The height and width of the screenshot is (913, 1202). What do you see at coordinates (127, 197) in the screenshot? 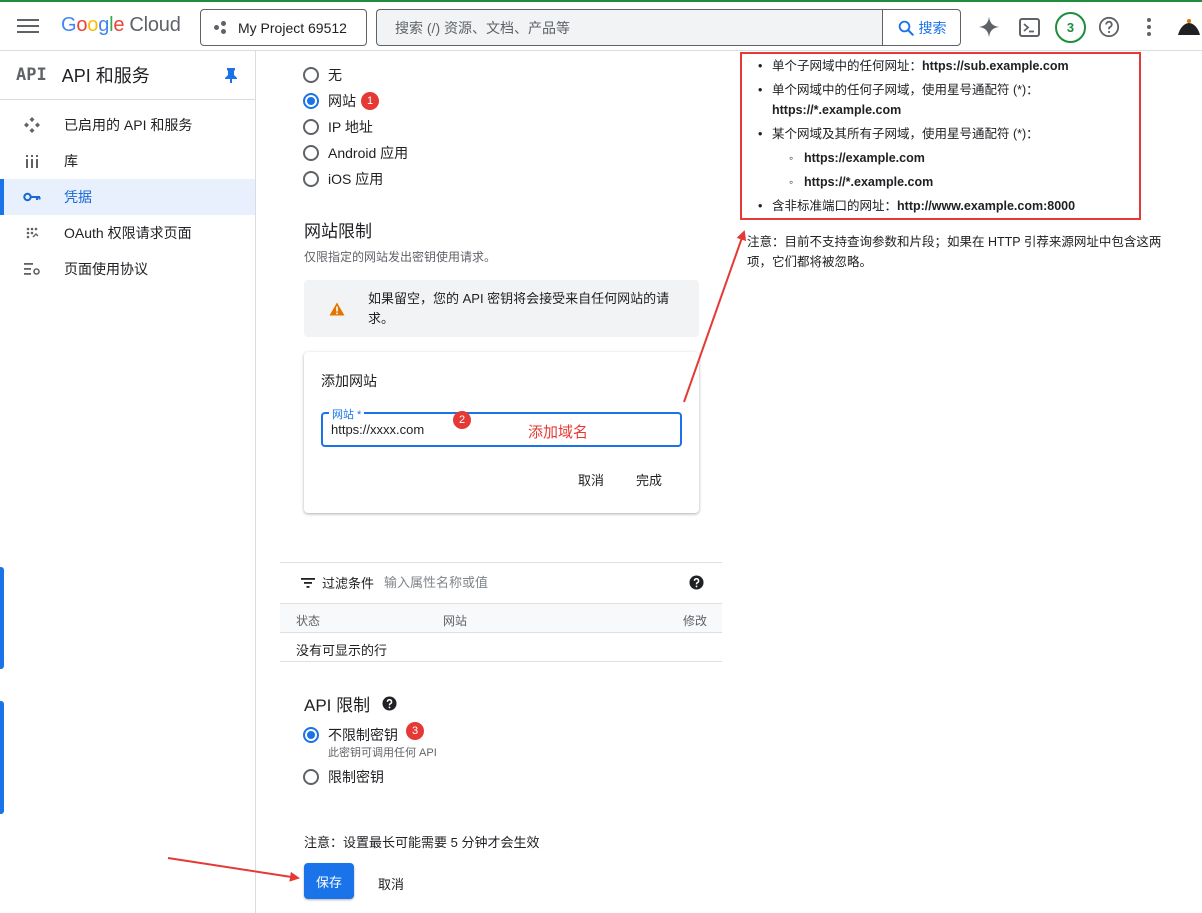
I see `sidebar-item-credentials: 凭据` at bounding box center [127, 197].